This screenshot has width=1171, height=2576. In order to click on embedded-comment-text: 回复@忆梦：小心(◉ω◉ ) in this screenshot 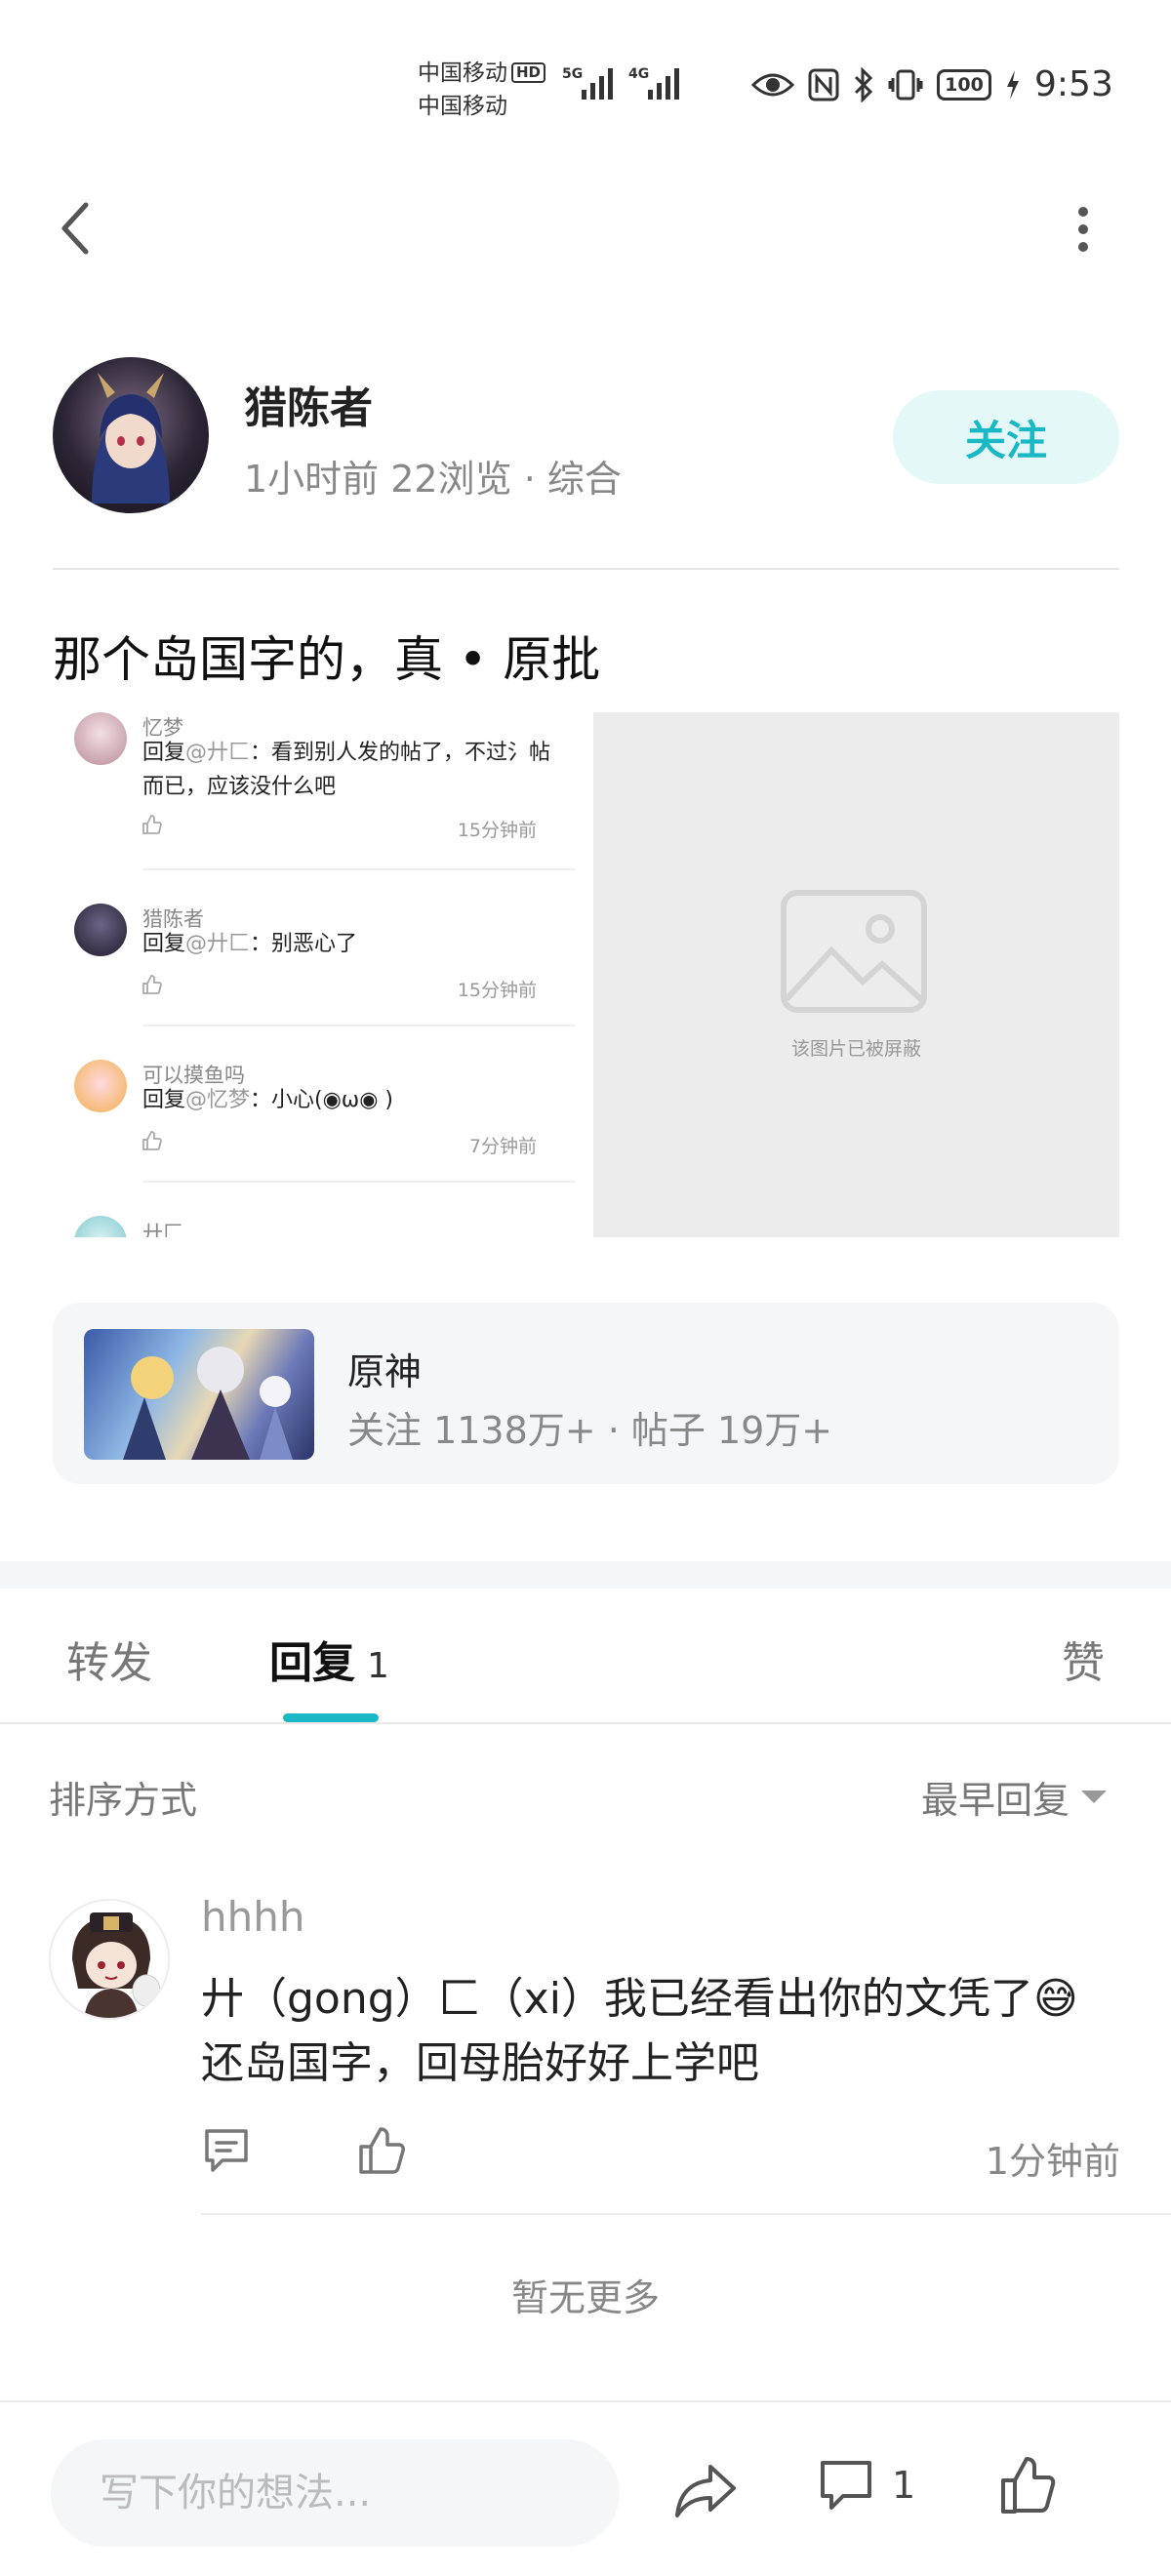, I will do `click(268, 1100)`.